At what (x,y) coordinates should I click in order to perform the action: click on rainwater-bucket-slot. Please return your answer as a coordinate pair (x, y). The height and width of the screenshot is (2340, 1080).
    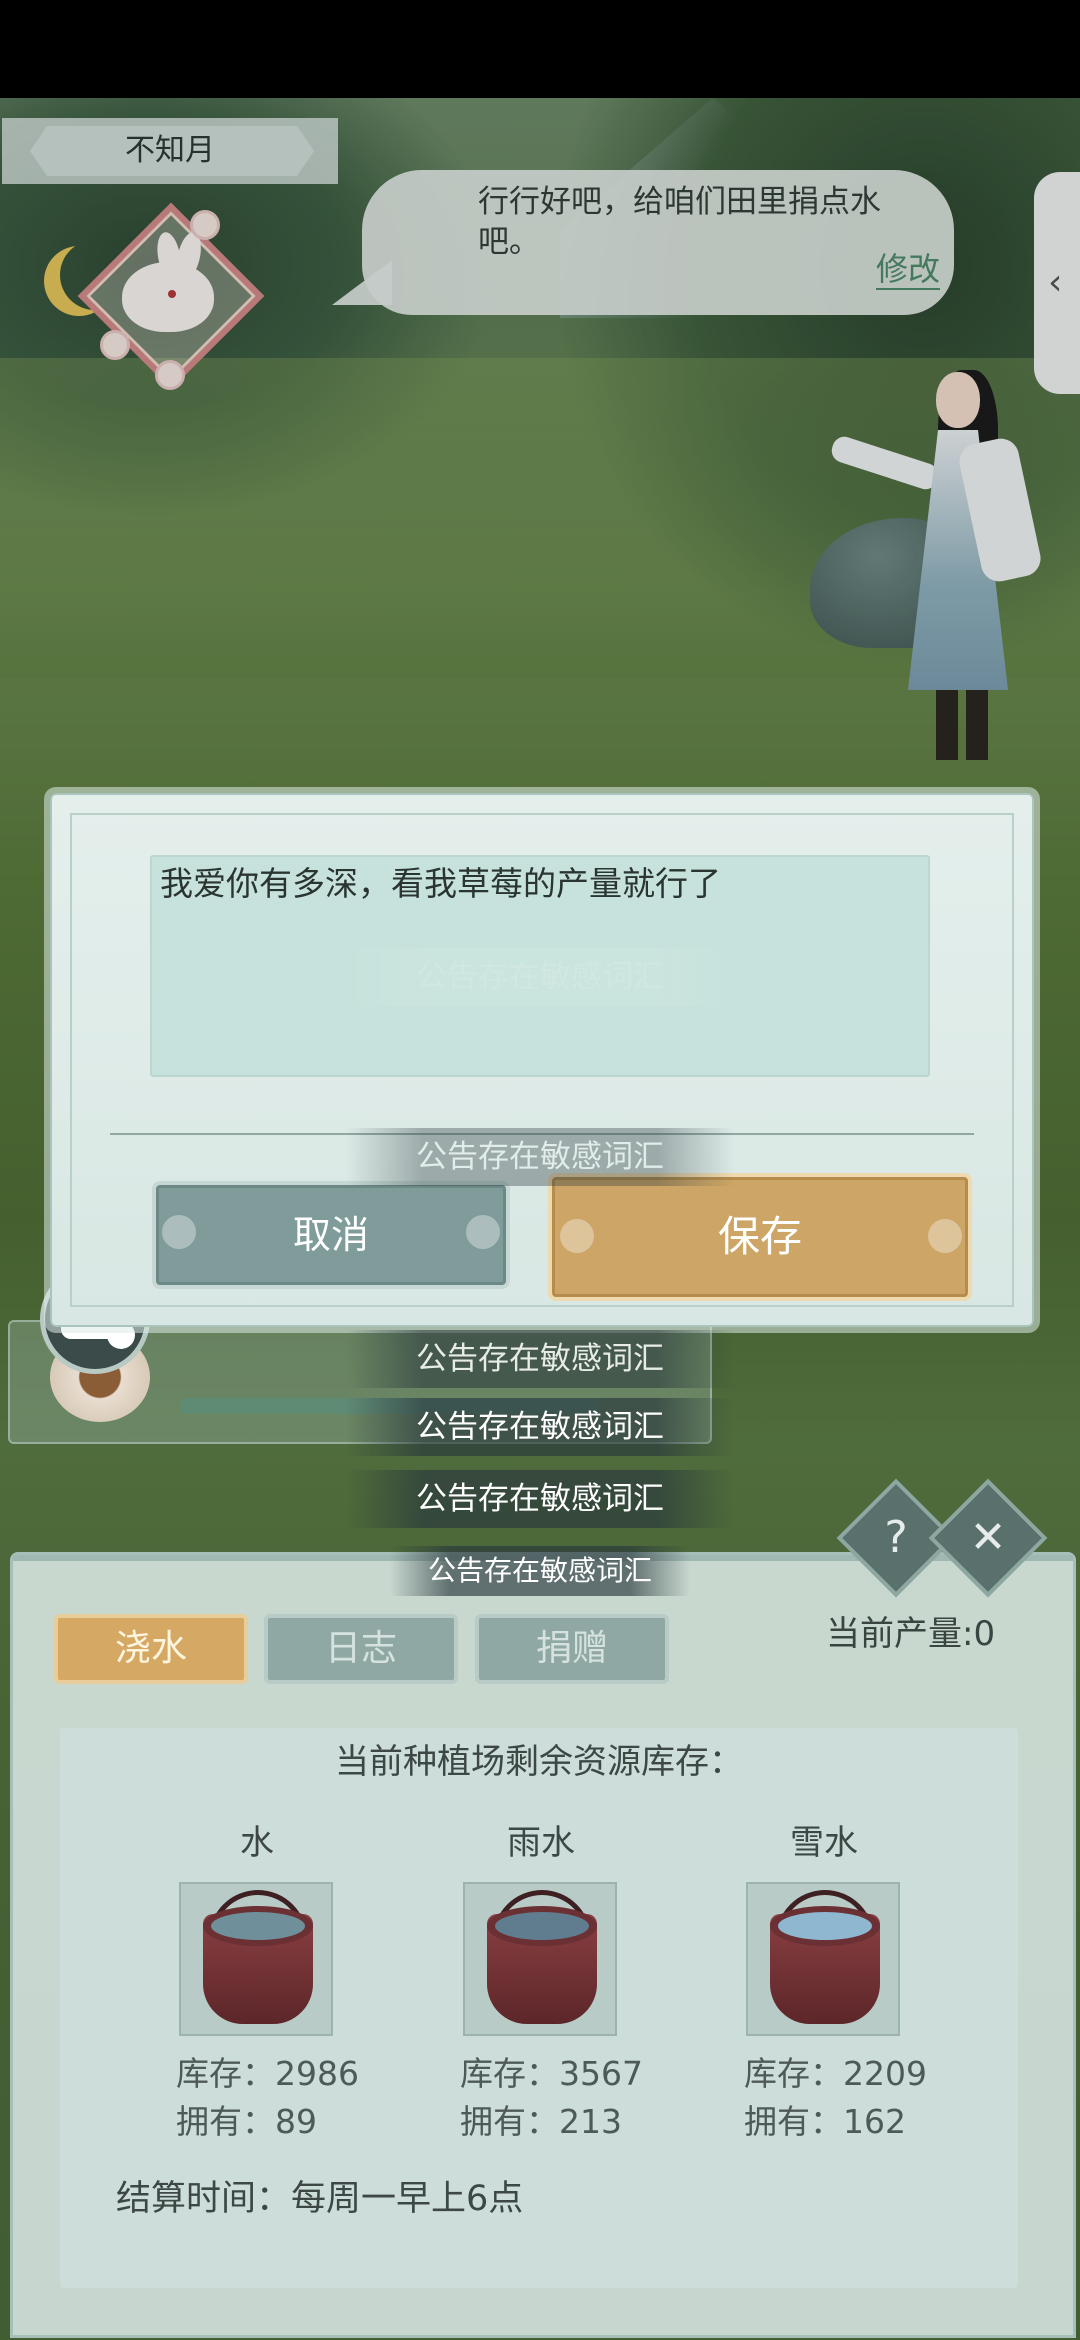
    Looking at the image, I should click on (540, 1959).